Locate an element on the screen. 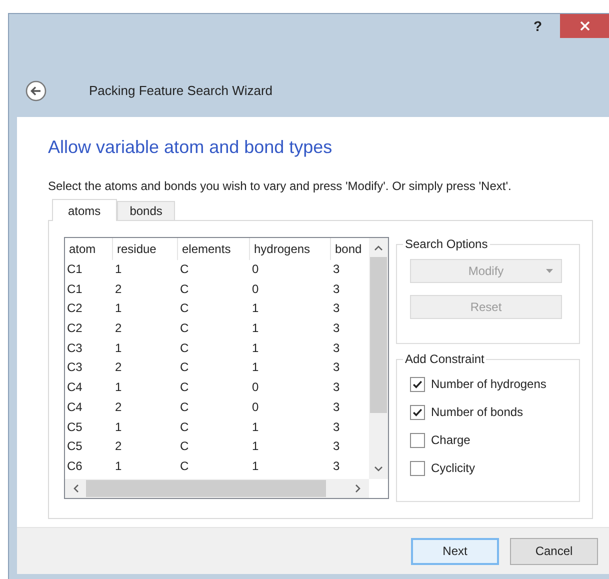  checkbox-label: Number of hydrogens is located at coordinates (488, 384).